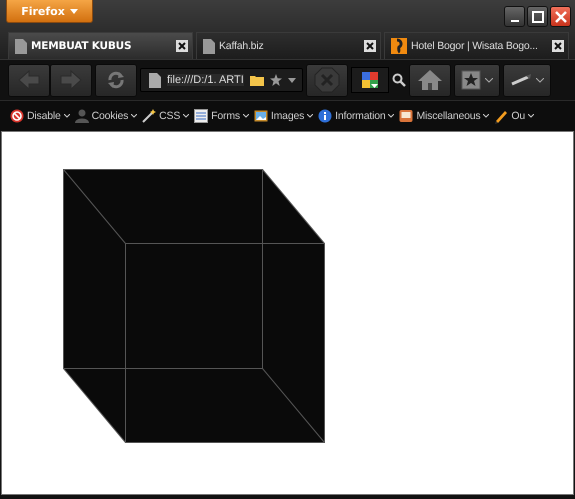 The height and width of the screenshot is (499, 575). Describe the element at coordinates (81, 116) in the screenshot. I see `person-icon` at that location.